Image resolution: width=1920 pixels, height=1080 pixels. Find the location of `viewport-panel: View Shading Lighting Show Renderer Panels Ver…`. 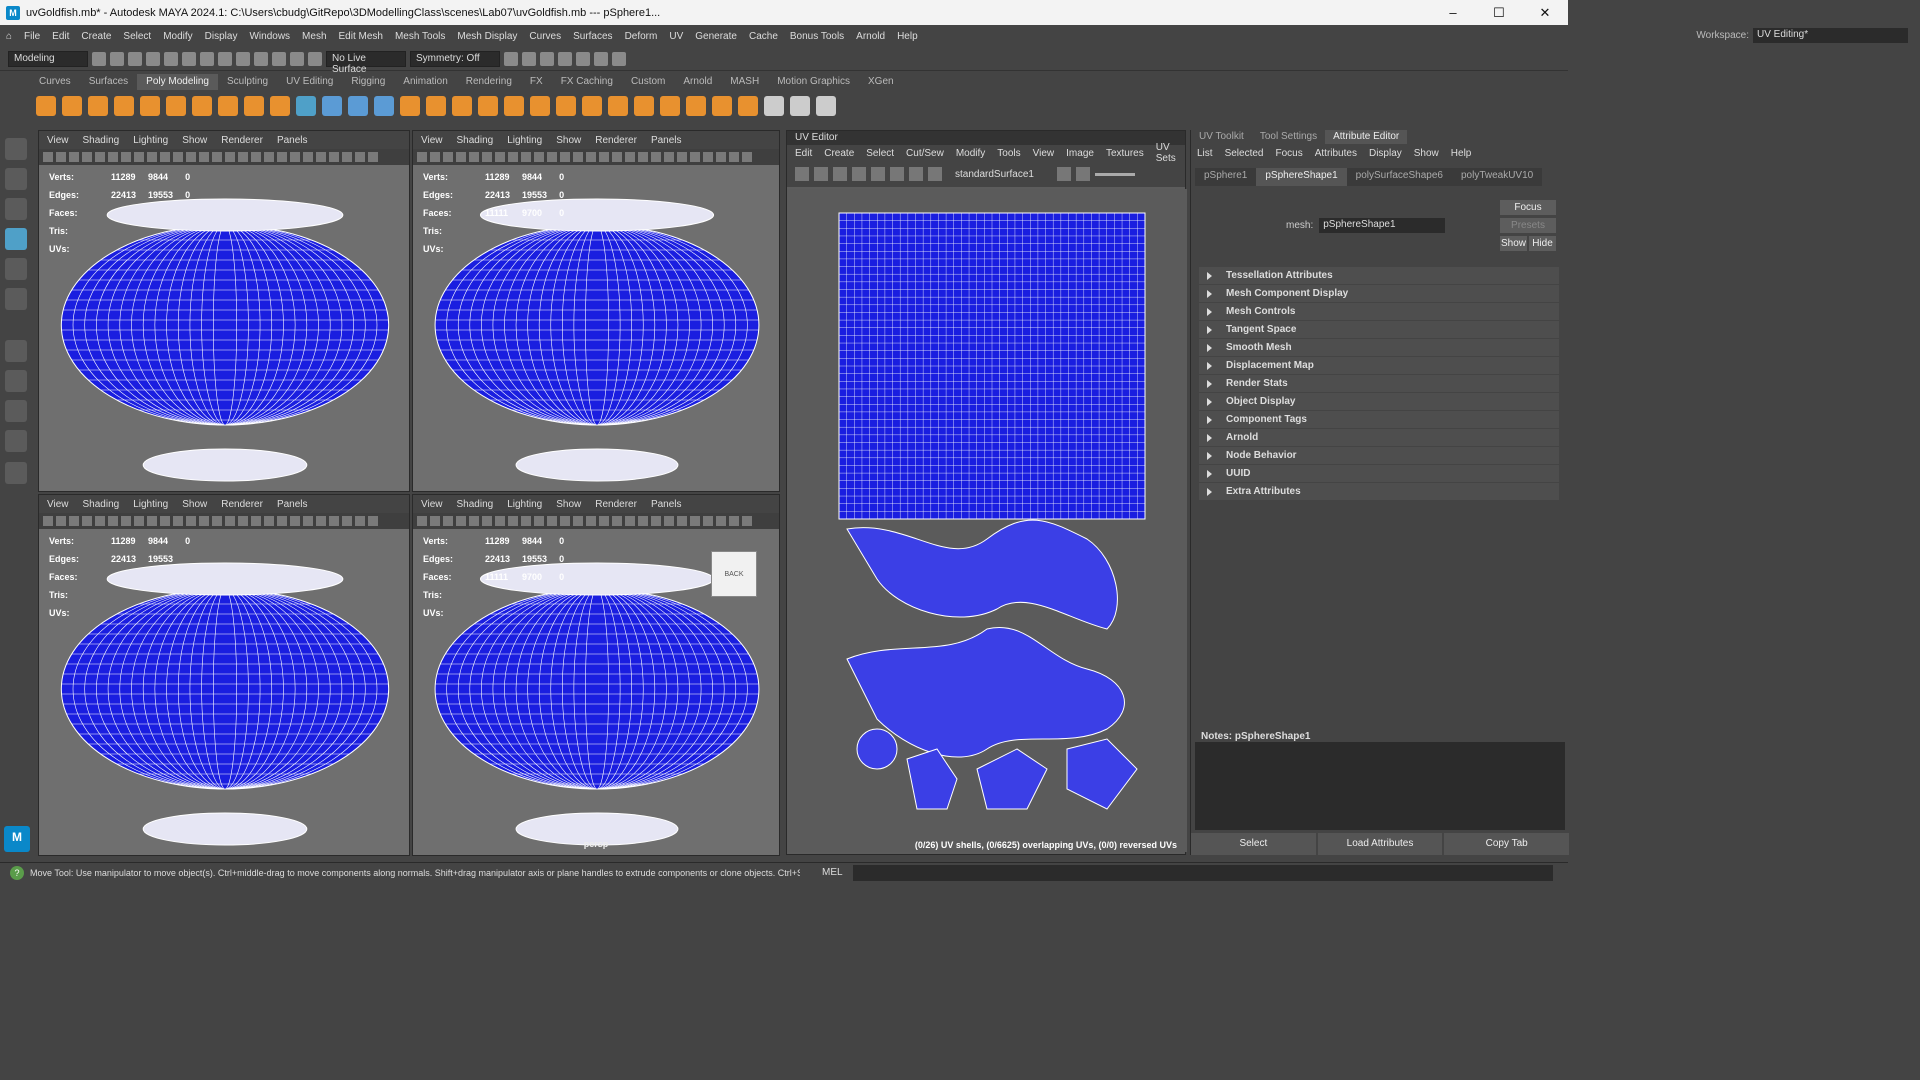

viewport-panel: View Shading Lighting Show Renderer Panels Ver… is located at coordinates (224, 311).